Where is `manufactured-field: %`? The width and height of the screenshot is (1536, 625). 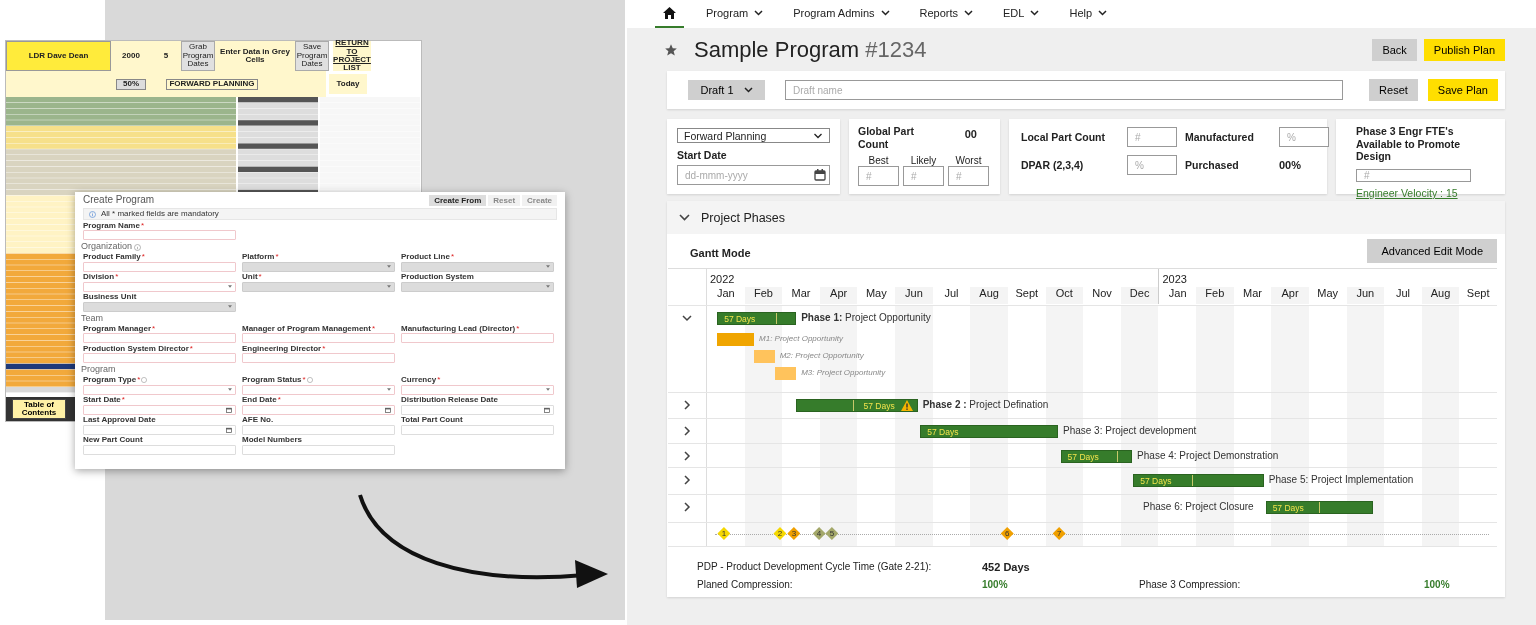 manufactured-field: % is located at coordinates (1304, 137).